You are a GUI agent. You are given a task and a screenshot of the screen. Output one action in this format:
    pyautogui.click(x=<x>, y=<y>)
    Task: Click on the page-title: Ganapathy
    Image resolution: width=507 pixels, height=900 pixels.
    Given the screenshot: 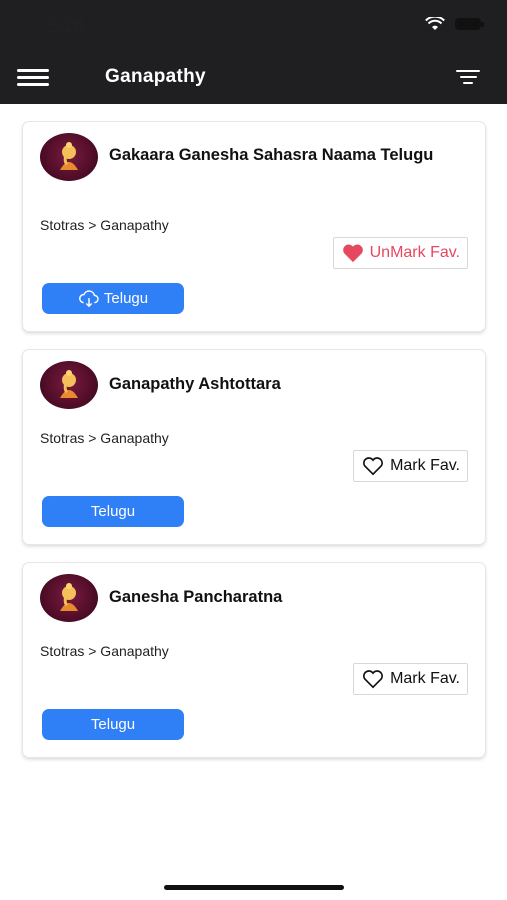 What is the action you would take?
    pyautogui.click(x=155, y=76)
    